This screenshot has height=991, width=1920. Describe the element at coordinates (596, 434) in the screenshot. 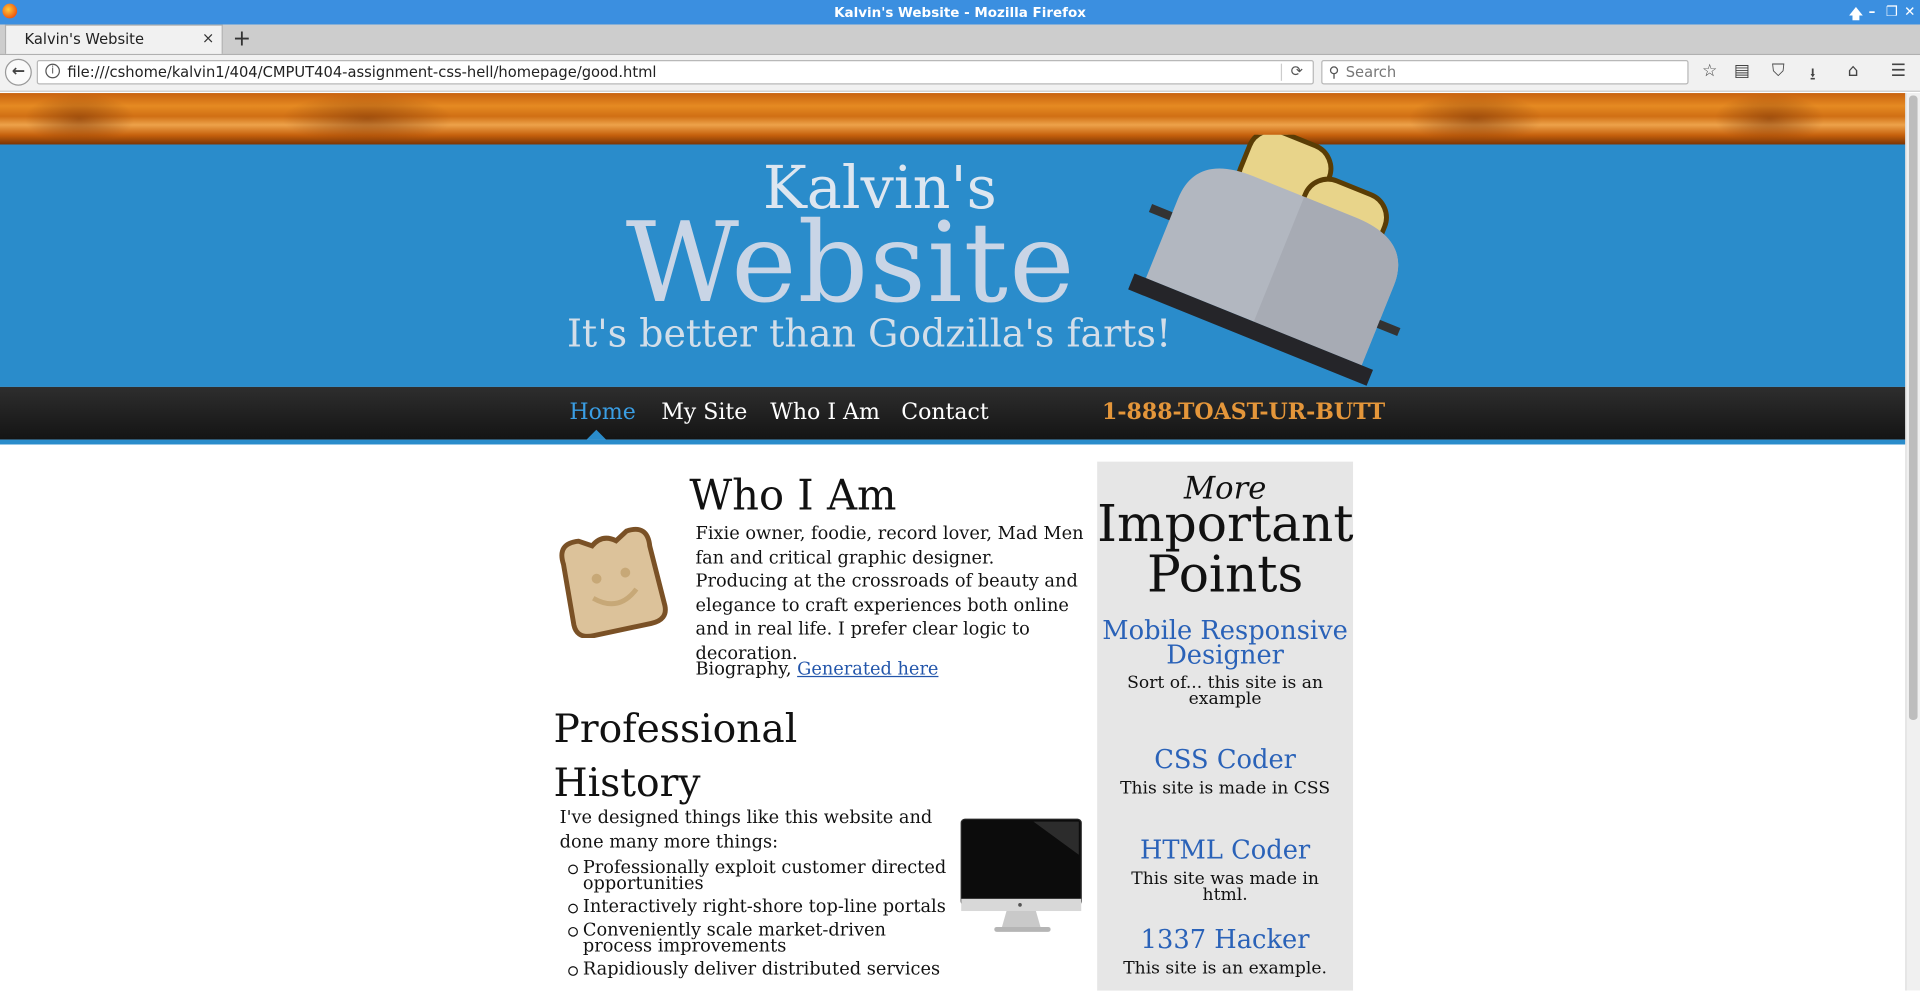

I see `active-menu-indicator` at that location.